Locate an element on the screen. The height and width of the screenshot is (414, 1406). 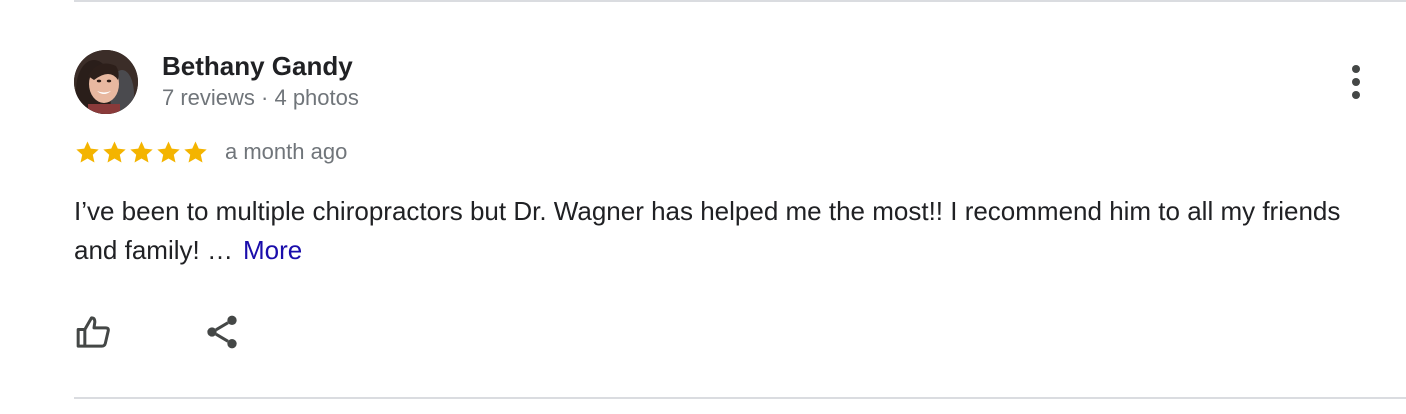
review-date: a month ago is located at coordinates (286, 151).